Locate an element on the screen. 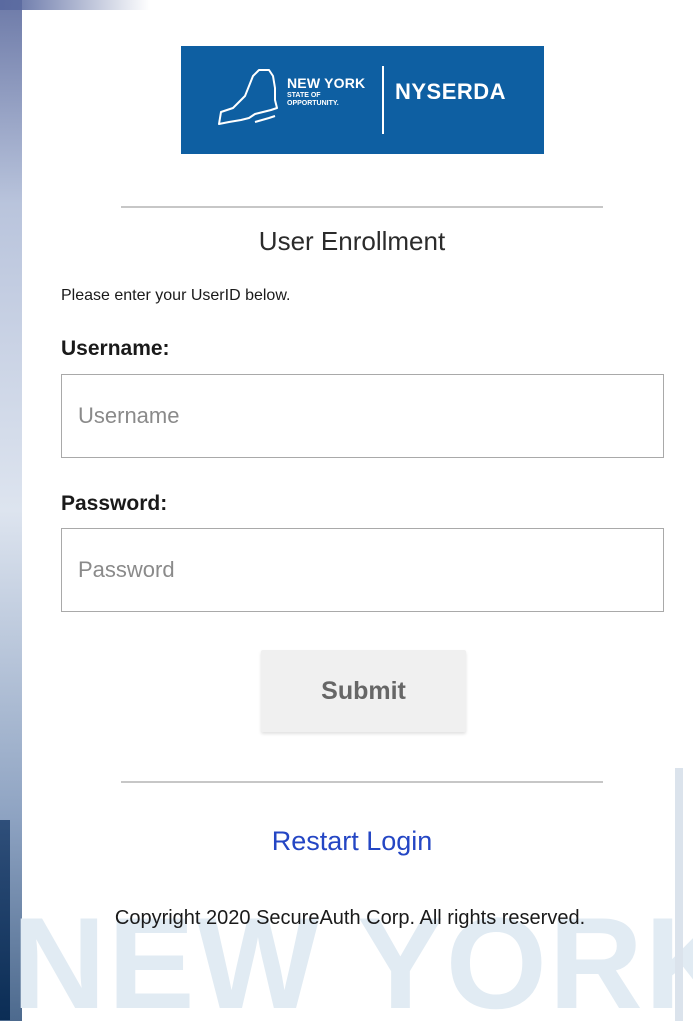 This screenshot has width=693, height=1021. top-divider is located at coordinates (362, 207).